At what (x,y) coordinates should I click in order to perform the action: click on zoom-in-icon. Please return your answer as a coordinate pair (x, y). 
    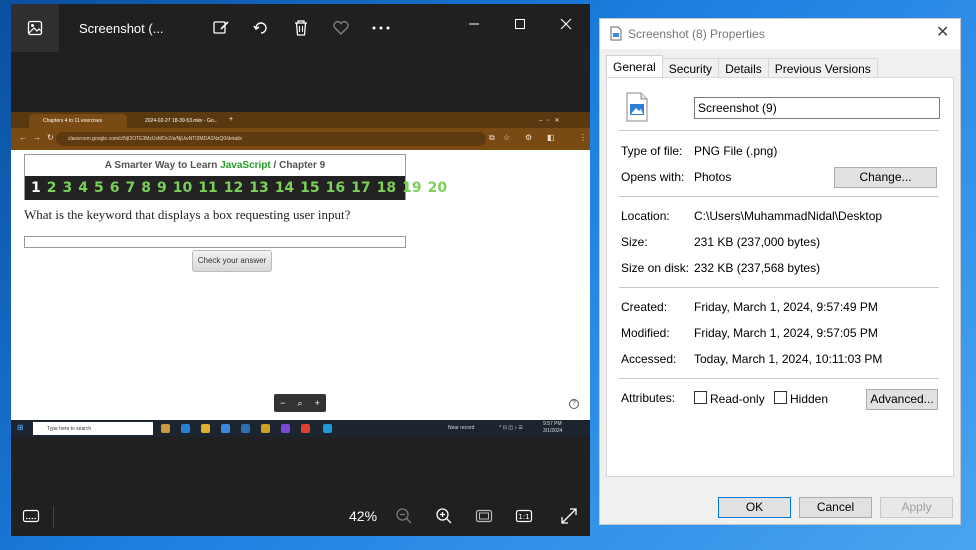
    Looking at the image, I should click on (444, 516).